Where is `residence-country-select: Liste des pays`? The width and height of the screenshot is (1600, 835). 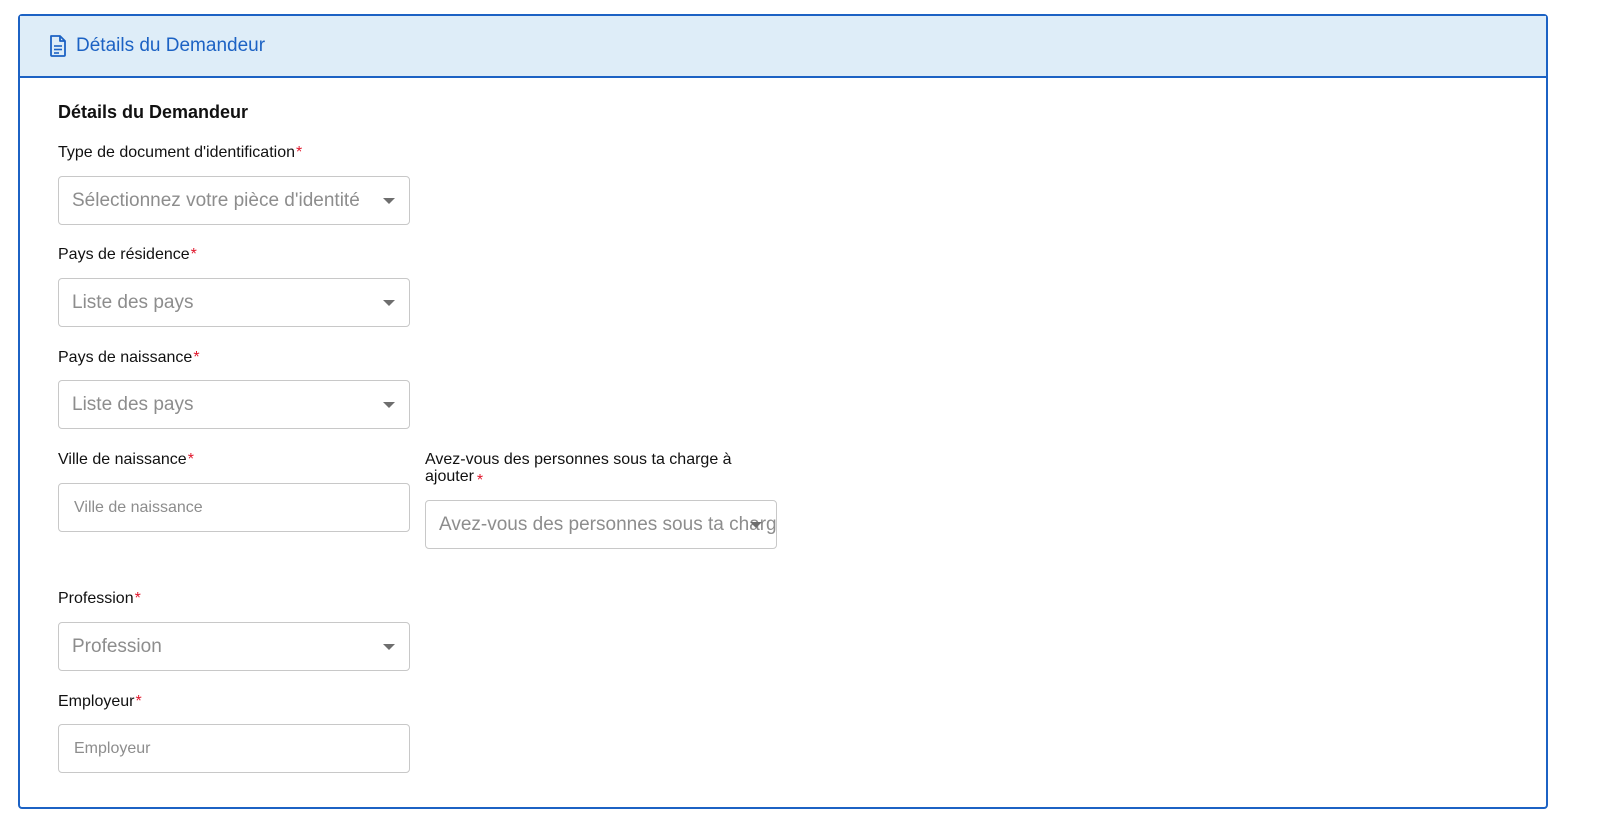 residence-country-select: Liste des pays is located at coordinates (234, 302).